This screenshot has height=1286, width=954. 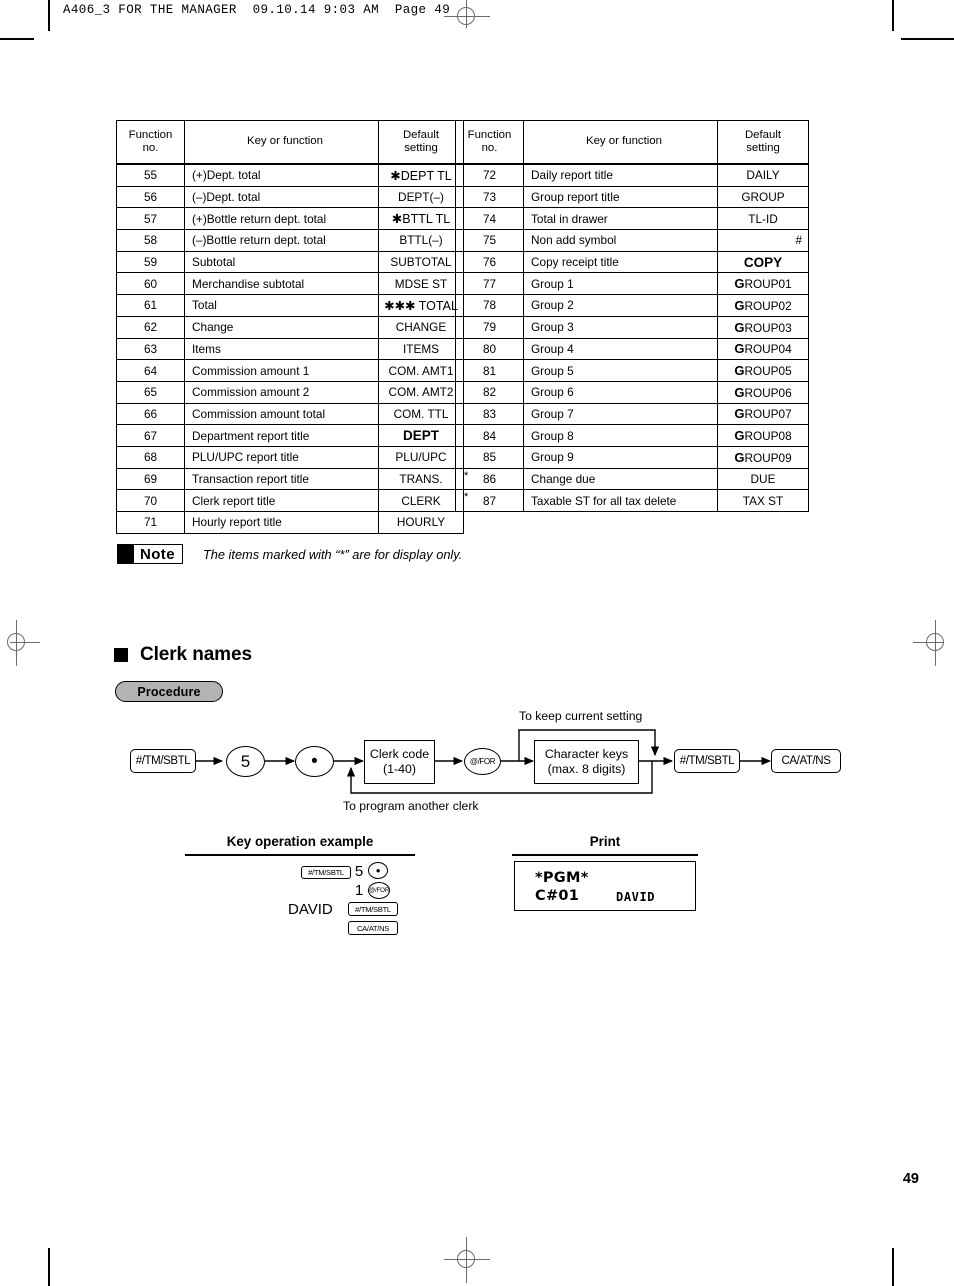 I want to click on table-row: 71 Hourly report title HOURLY, so click(x=290, y=522).